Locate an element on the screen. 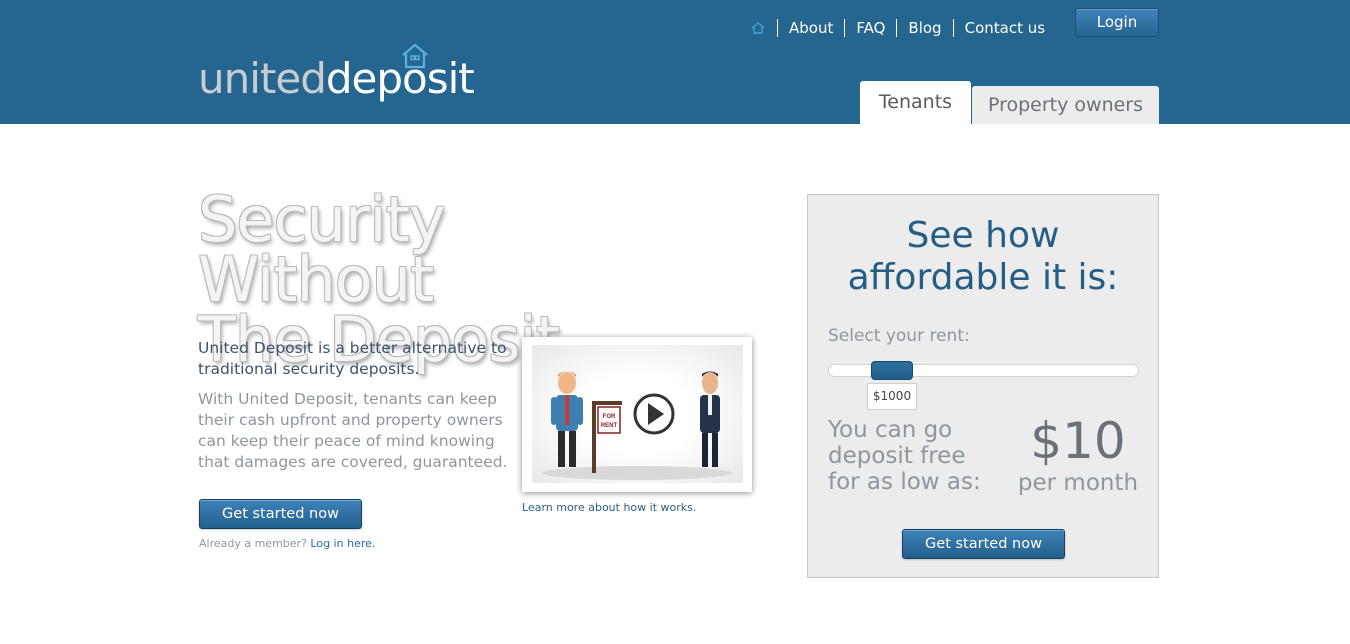 The width and height of the screenshot is (1350, 644). sign-text: FOR is located at coordinates (609, 417).